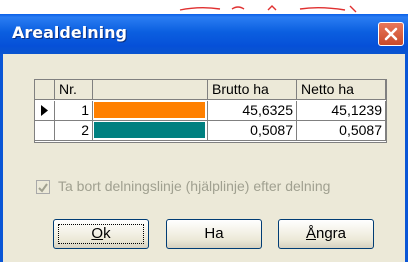 This screenshot has height=262, width=408. What do you see at coordinates (74, 111) in the screenshot?
I see `row-nr: 1` at bounding box center [74, 111].